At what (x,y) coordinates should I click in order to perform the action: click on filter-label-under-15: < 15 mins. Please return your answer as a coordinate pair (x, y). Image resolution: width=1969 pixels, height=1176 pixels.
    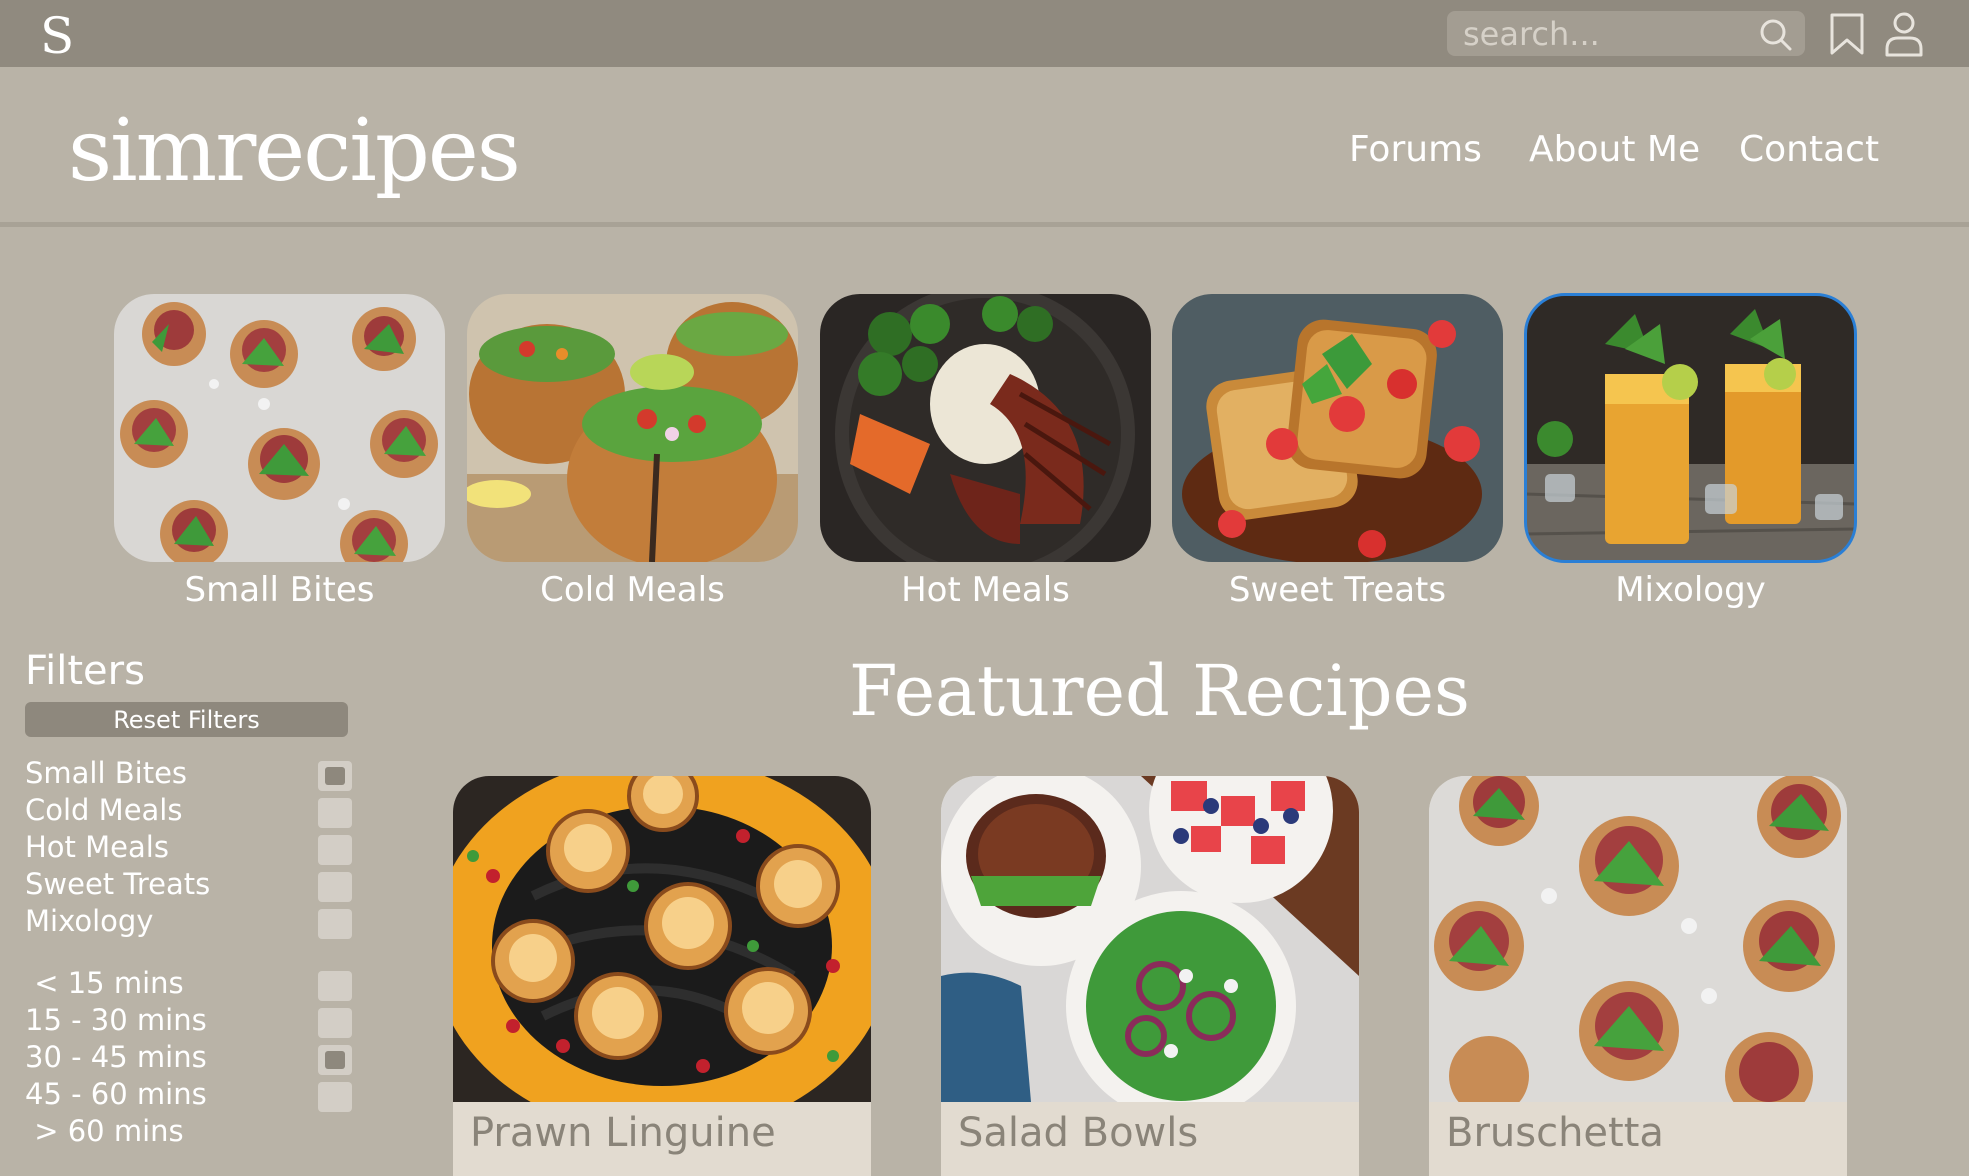
    Looking at the image, I should click on (104, 983).